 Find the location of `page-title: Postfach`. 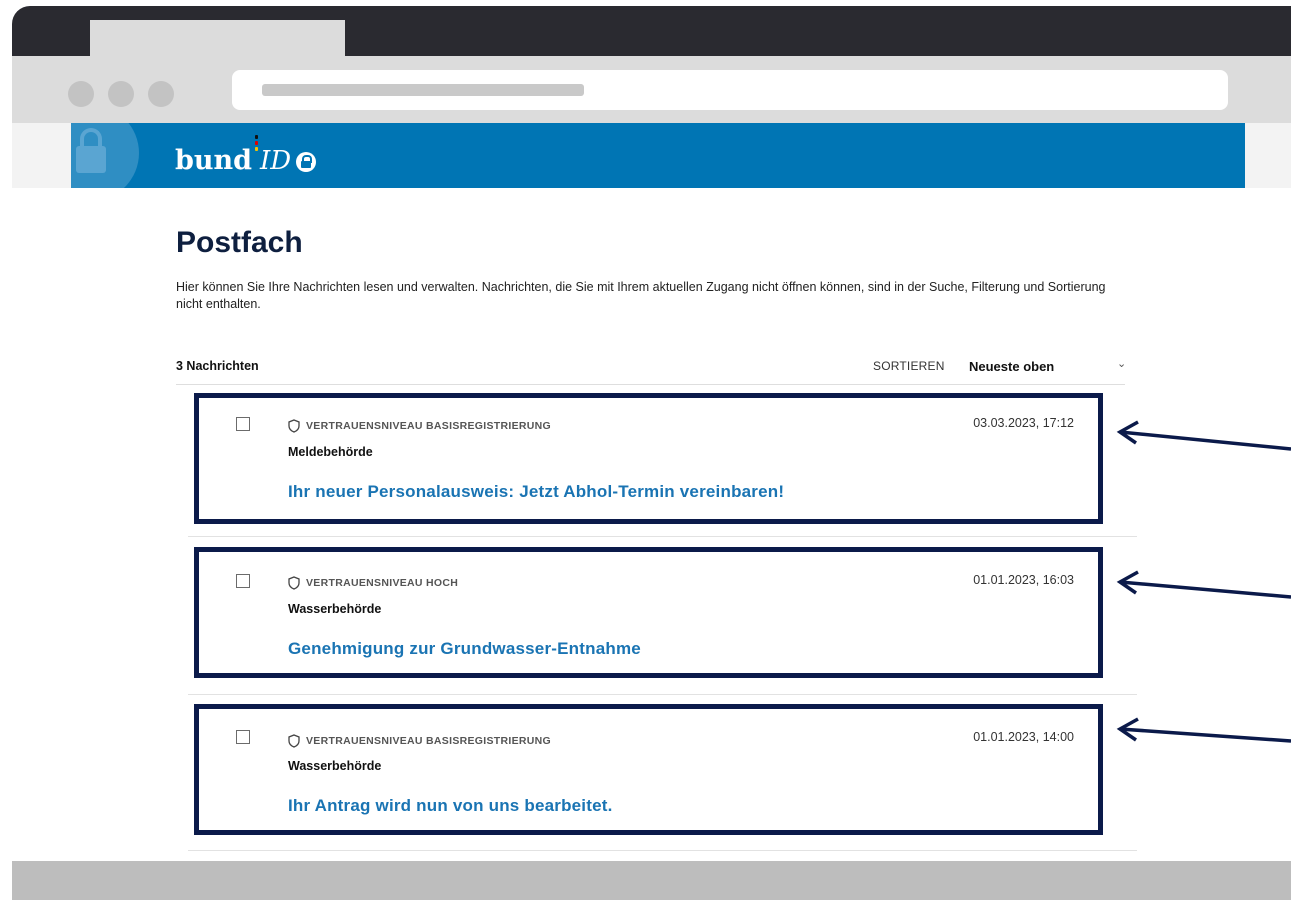

page-title: Postfach is located at coordinates (239, 242).